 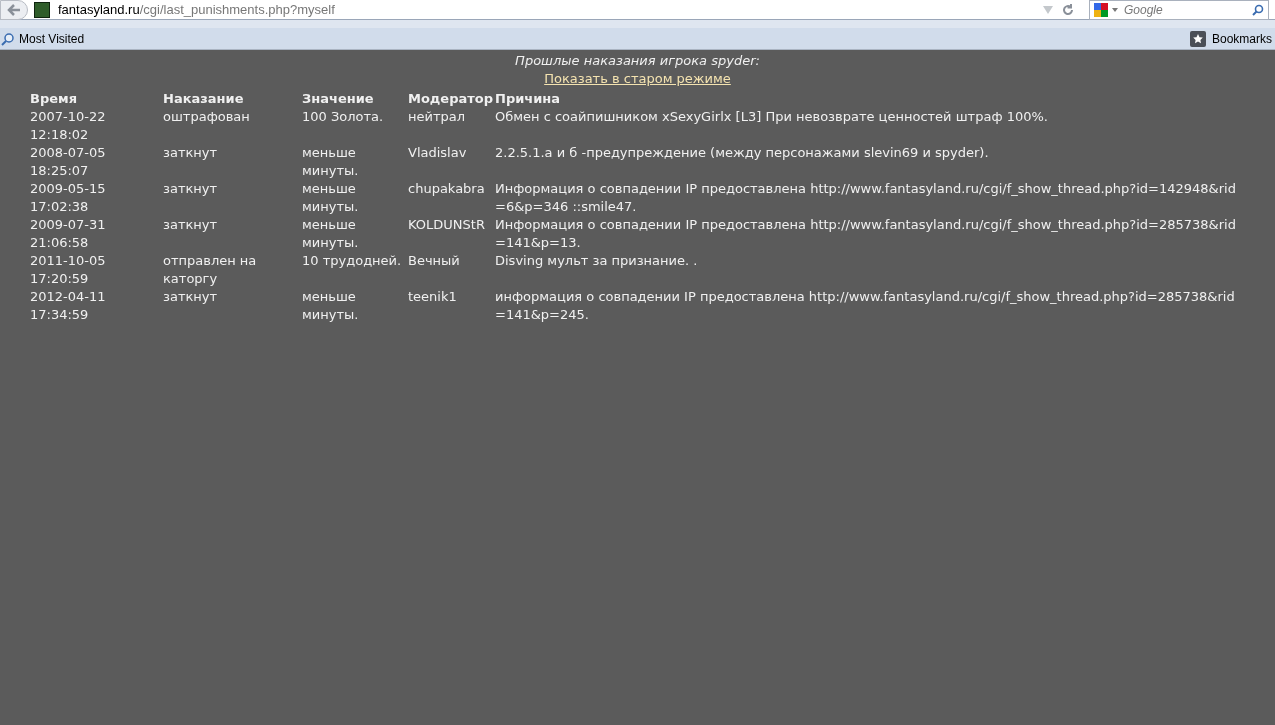 What do you see at coordinates (1184, 9) in the screenshot?
I see `search-input: Google` at bounding box center [1184, 9].